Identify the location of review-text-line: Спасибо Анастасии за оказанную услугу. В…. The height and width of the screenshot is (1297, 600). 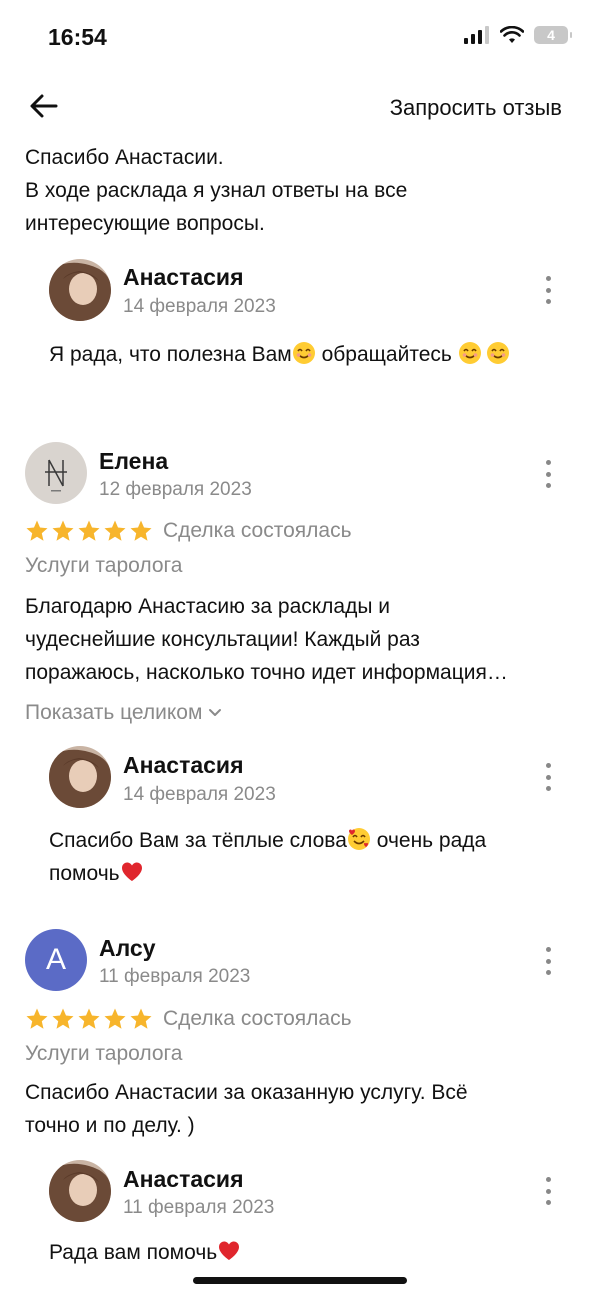
(246, 1092).